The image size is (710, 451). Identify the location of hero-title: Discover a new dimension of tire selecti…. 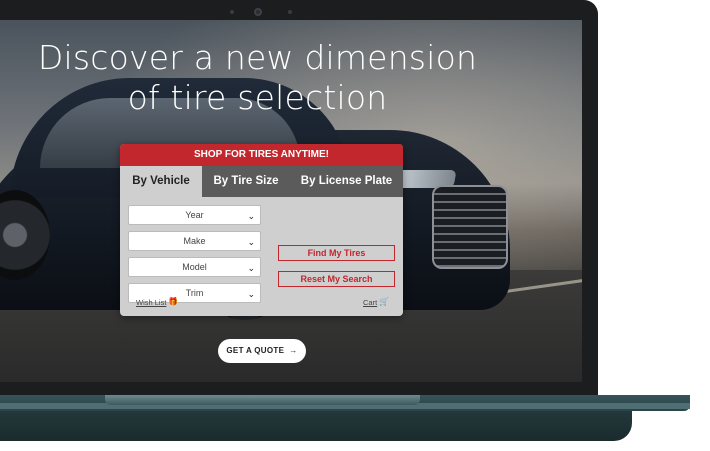
(257, 78).